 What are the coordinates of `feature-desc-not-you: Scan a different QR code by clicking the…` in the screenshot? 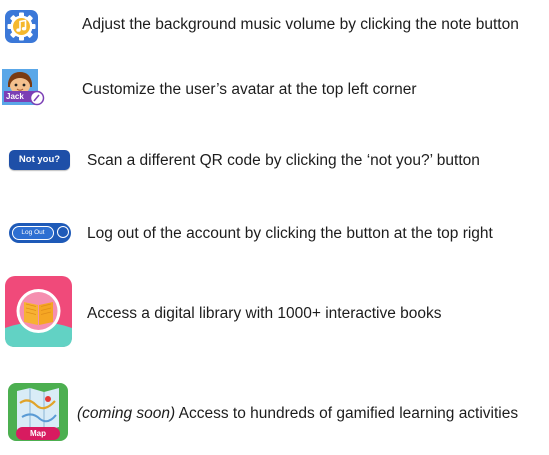 It's located at (283, 160).